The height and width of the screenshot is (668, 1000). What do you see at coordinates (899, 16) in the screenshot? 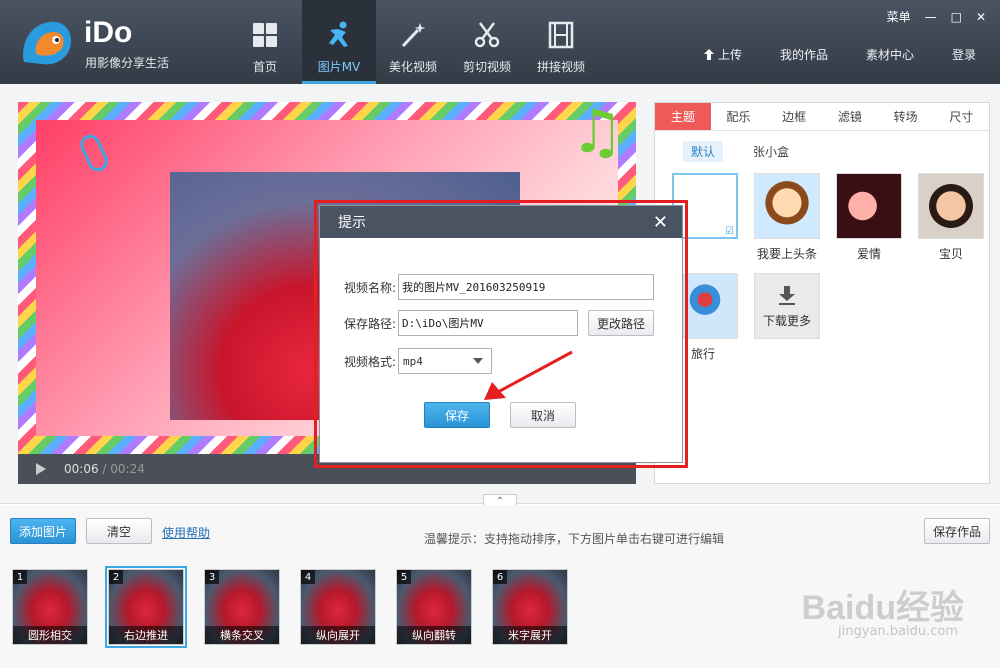
I see `menu-button: 菜单` at bounding box center [899, 16].